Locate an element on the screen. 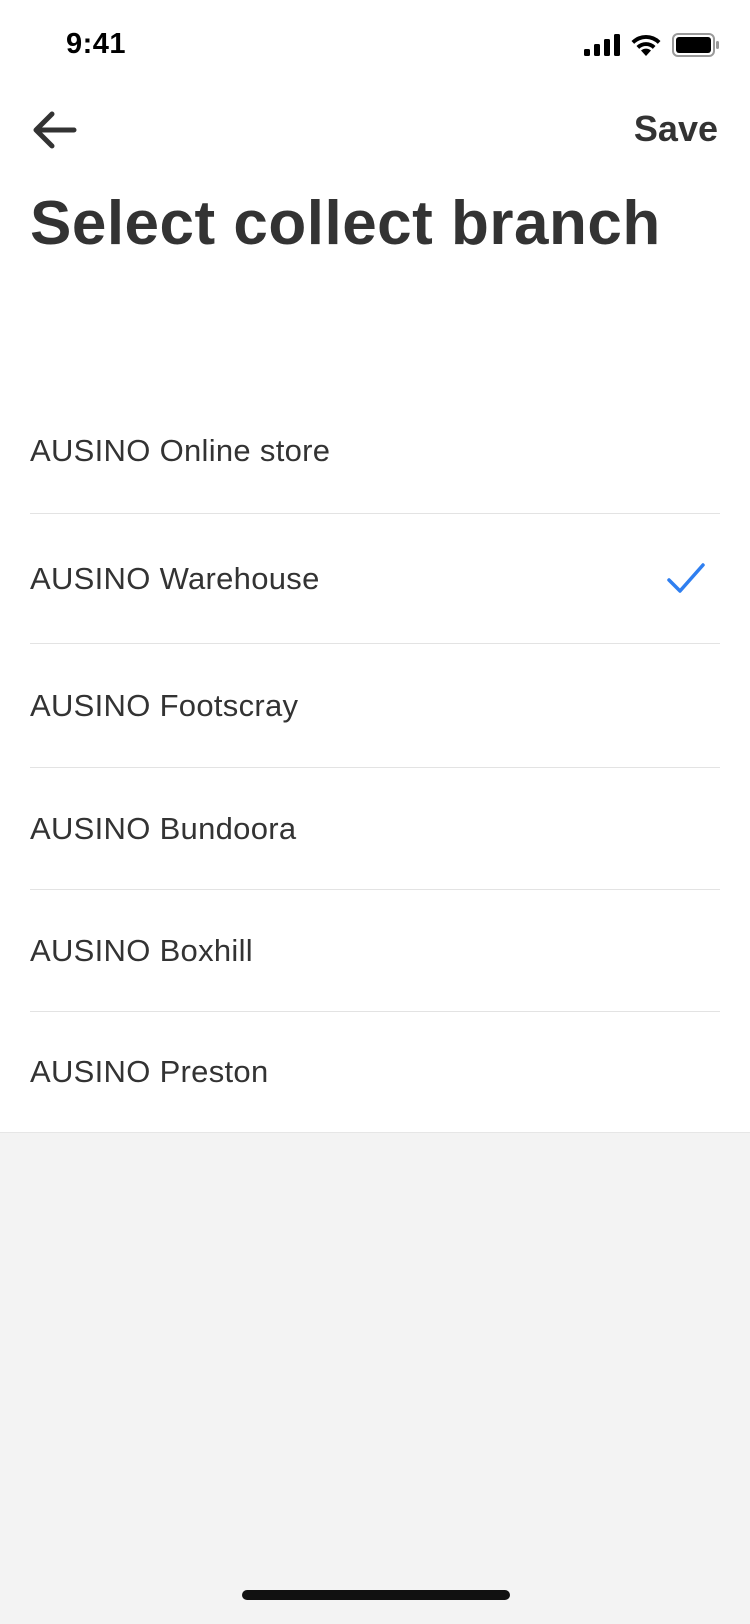  branch-item-bundoora: AUSINO Bundoora is located at coordinates (375, 829).